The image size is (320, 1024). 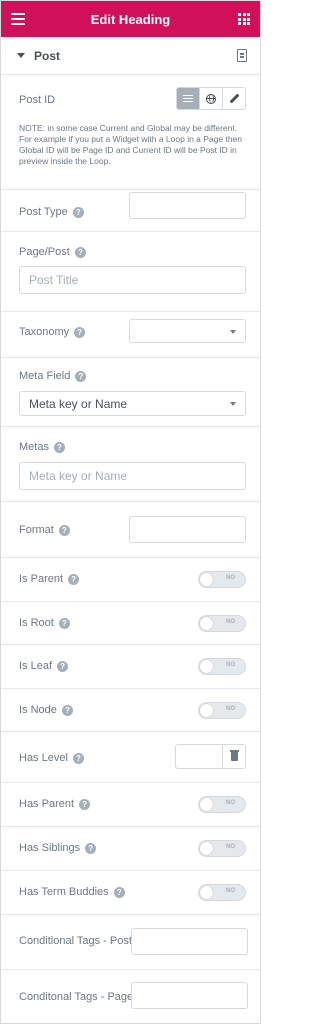 What do you see at coordinates (75, 941) in the screenshot?
I see `conditional-tags-post-label: Conditional Tags - Post` at bounding box center [75, 941].